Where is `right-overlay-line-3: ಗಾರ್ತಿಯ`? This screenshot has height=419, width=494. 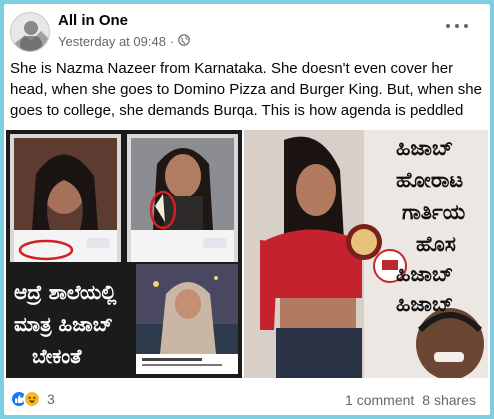
right-overlay-line-3: ಗಾರ್ತಿಯ is located at coordinates (434, 212).